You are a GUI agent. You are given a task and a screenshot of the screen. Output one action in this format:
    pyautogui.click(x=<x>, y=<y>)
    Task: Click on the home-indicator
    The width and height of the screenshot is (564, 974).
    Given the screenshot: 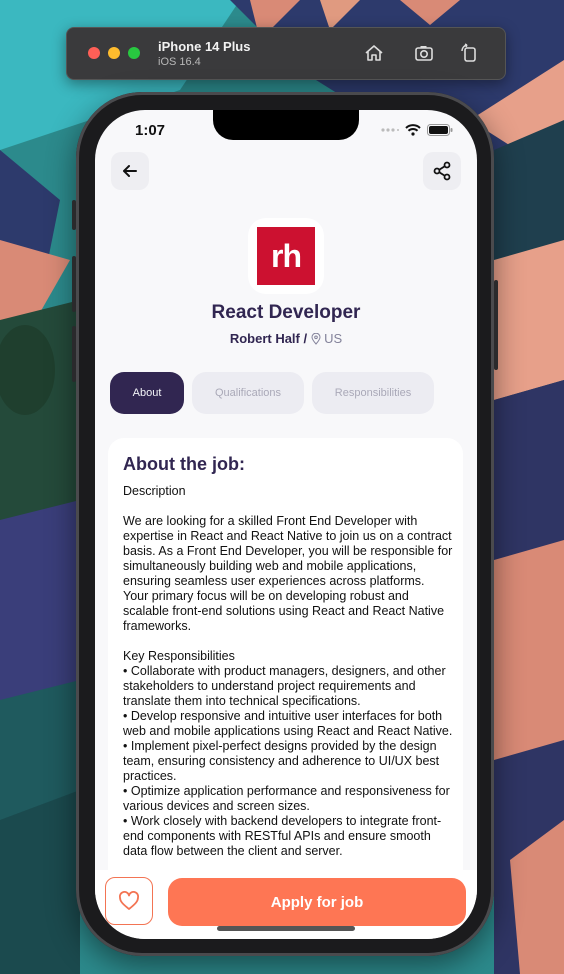 What is the action you would take?
    pyautogui.click(x=286, y=928)
    